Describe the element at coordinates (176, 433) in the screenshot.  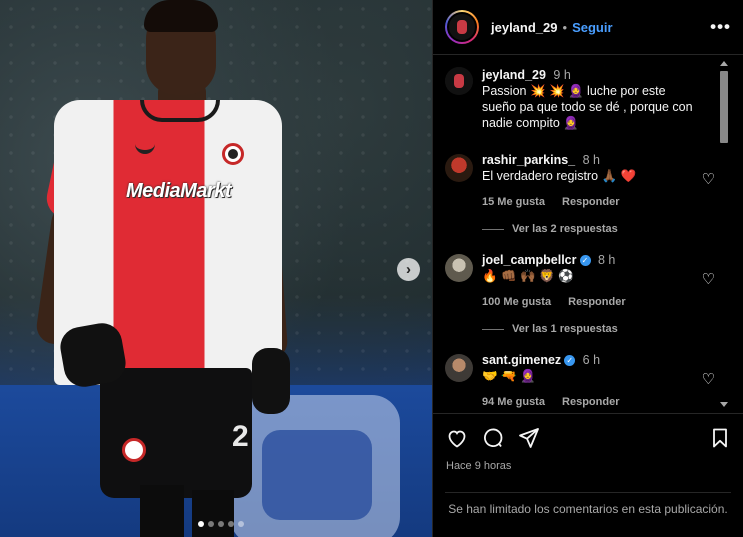
I see `player-shorts` at that location.